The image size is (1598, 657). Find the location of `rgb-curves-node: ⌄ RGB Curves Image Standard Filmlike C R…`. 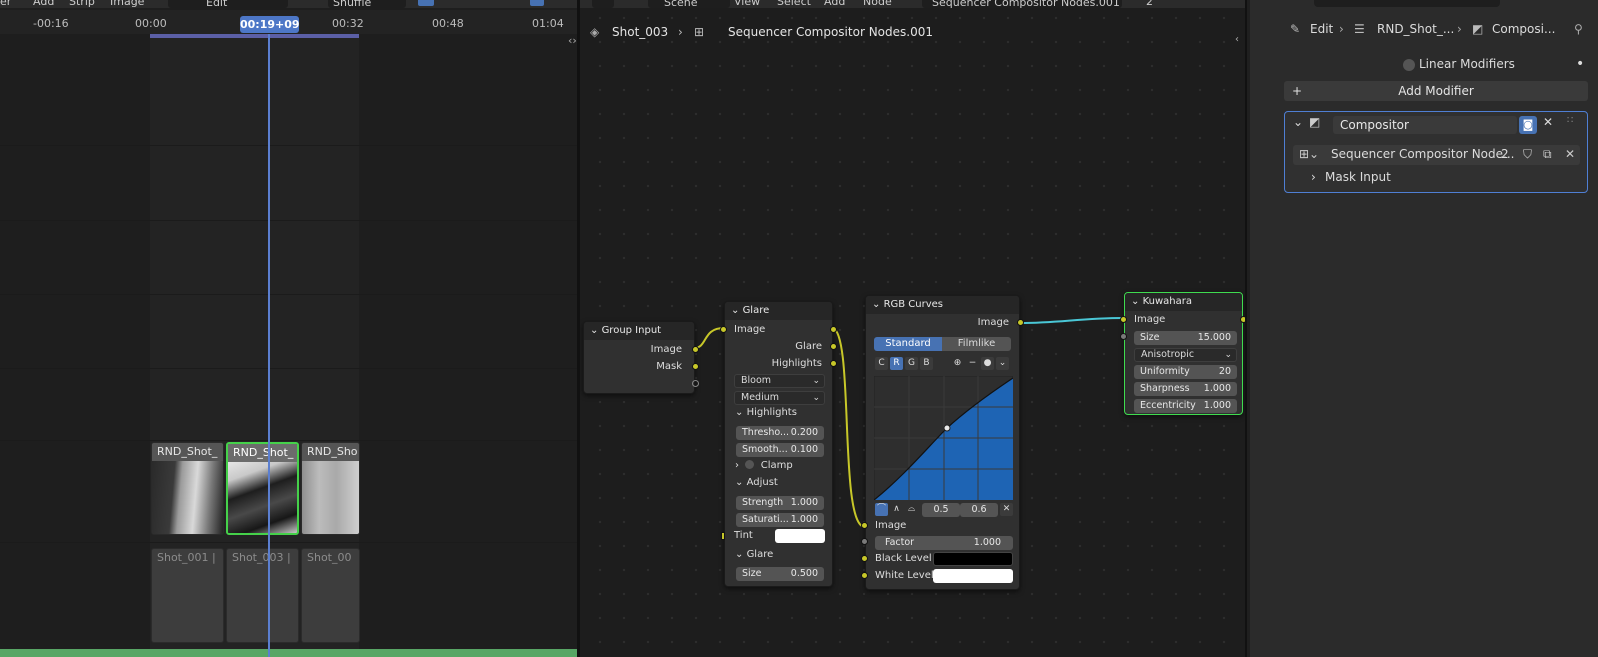

rgb-curves-node: ⌄ RGB Curves Image Standard Filmlike C R… is located at coordinates (942, 442).